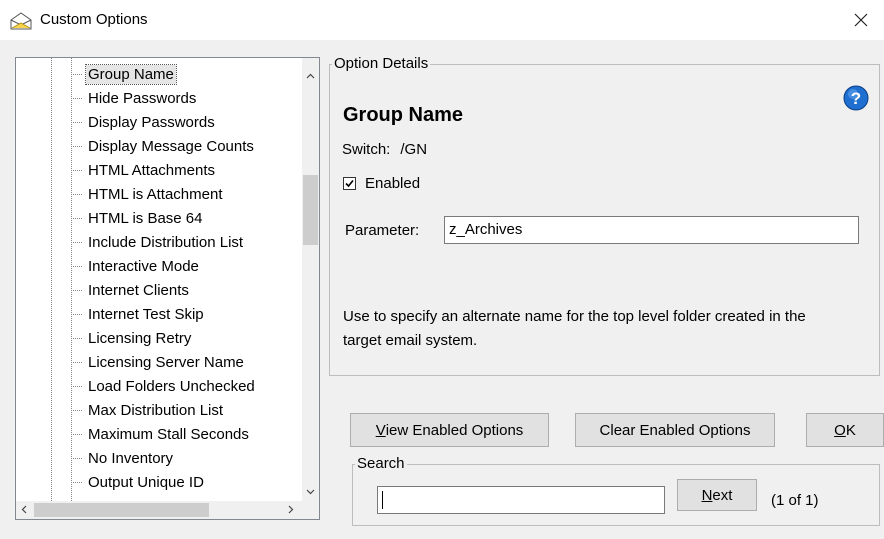  I want to click on next-label: ext, so click(722, 495).